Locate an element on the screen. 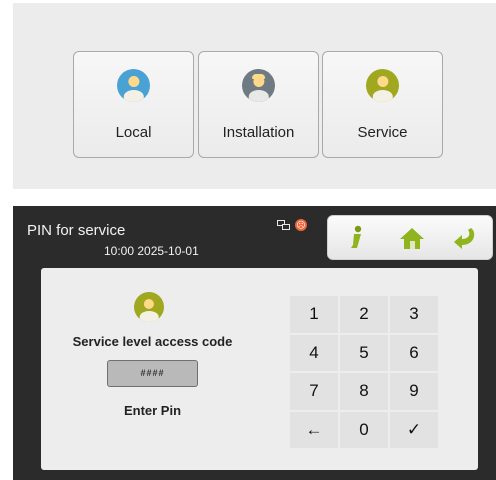 This screenshot has width=496, height=480. role-button-local: Local is located at coordinates (133, 104).